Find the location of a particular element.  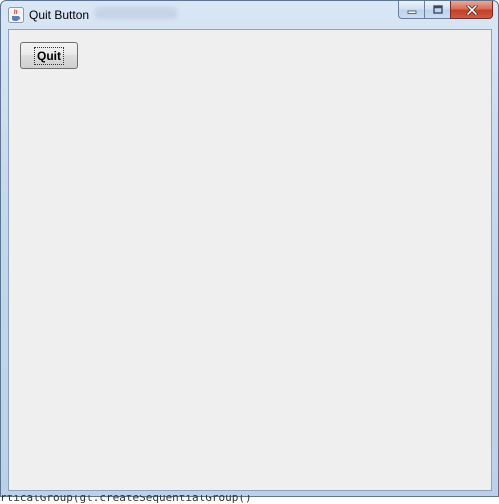

close-icon is located at coordinates (471, 9).